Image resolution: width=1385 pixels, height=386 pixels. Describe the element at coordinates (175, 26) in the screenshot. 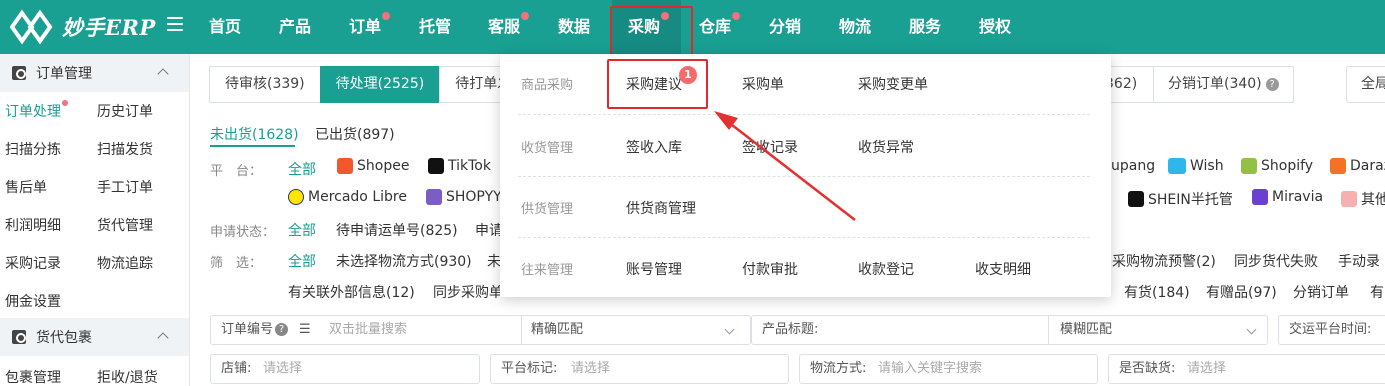

I see `menu-toggle-icon` at that location.